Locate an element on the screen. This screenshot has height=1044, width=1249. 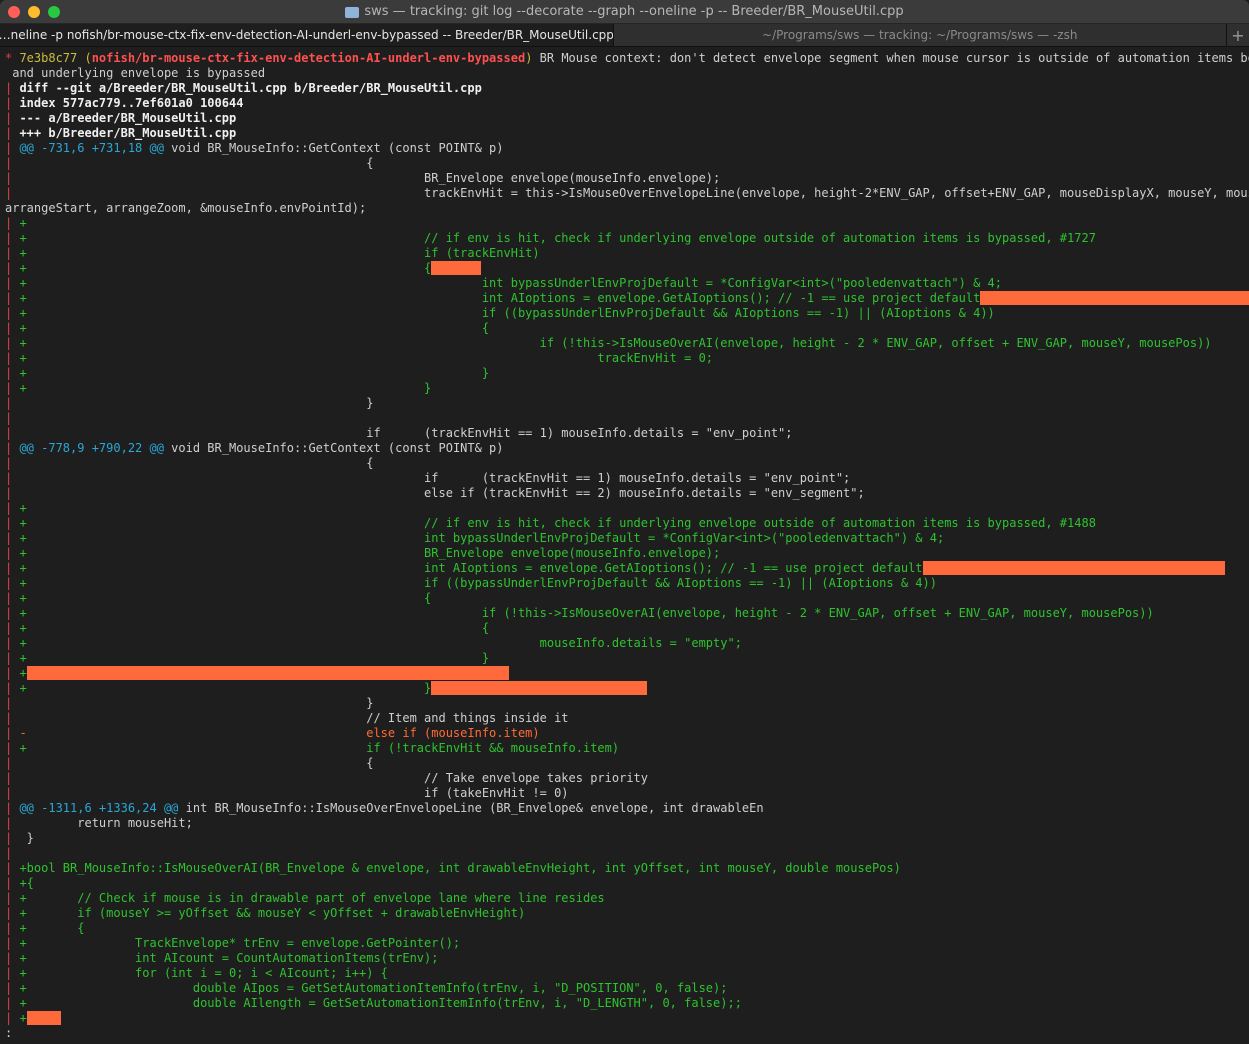
close-window-icon is located at coordinates (14, 11).